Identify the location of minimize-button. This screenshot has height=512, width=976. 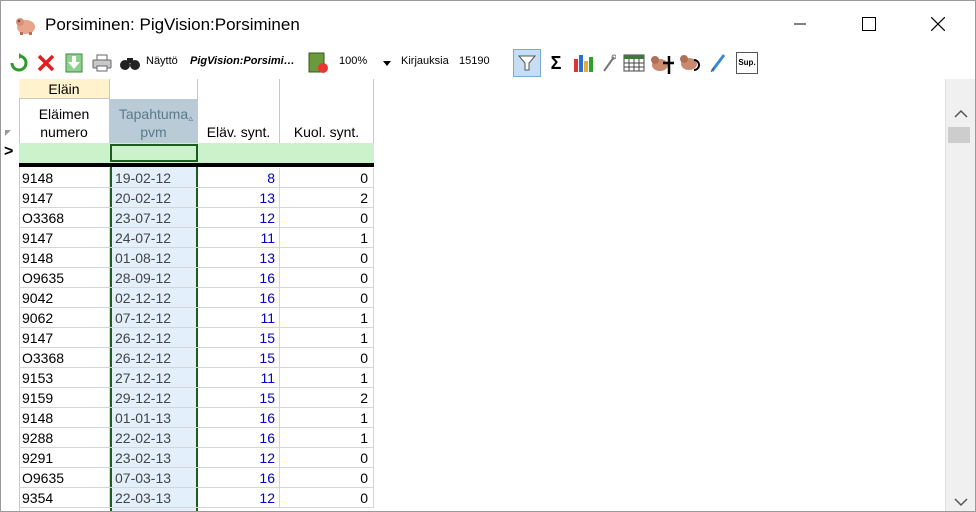
(800, 24).